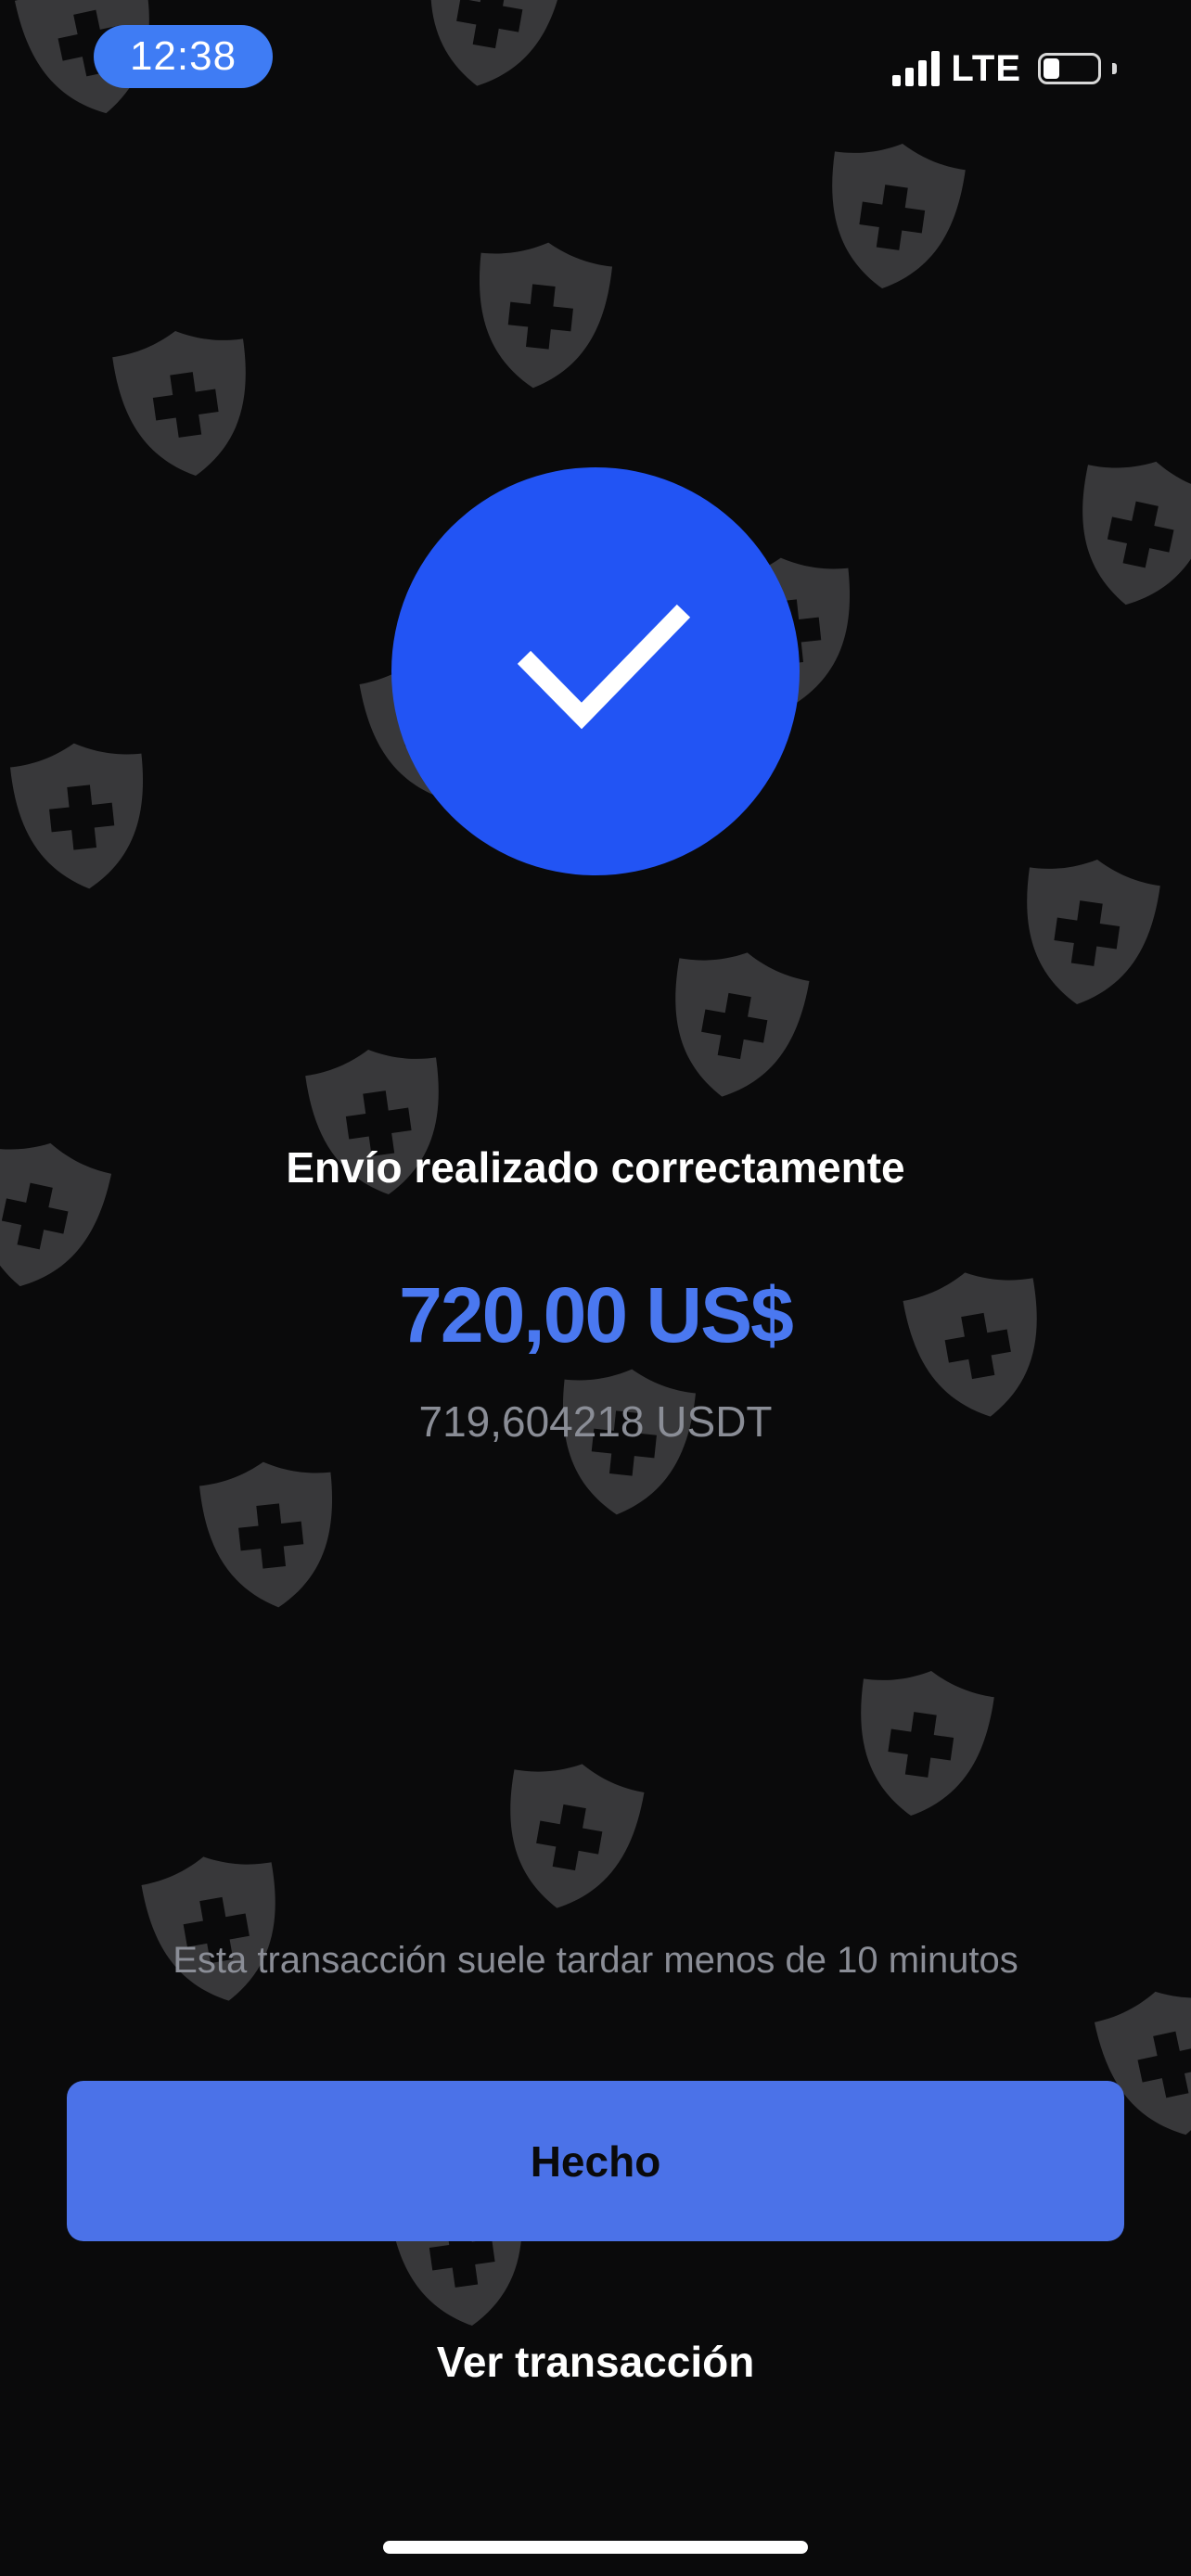  I want to click on status-time: 12:38, so click(183, 56).